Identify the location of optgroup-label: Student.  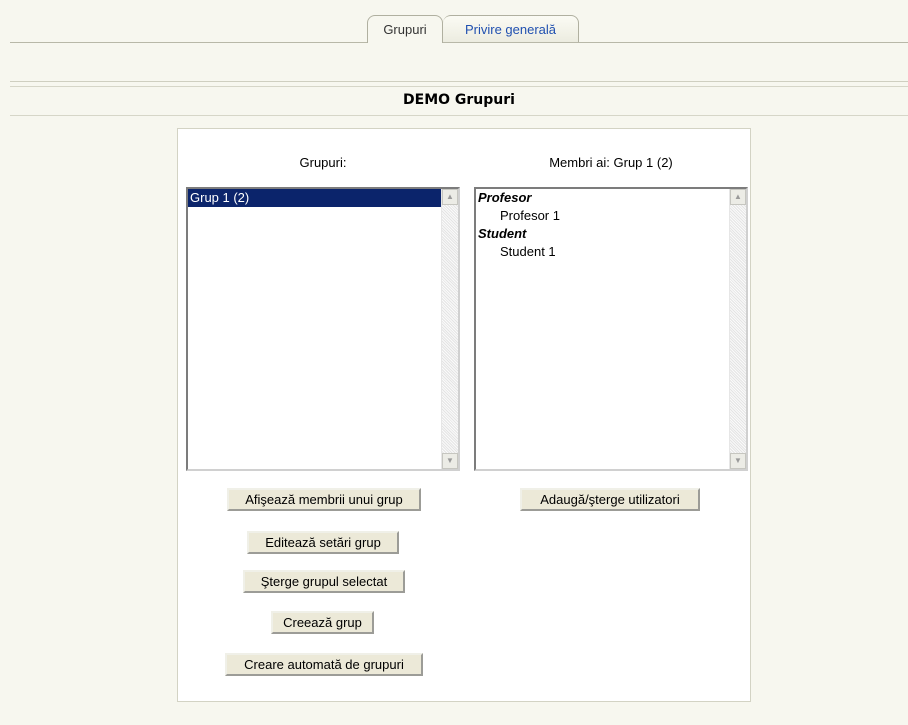
(502, 233).